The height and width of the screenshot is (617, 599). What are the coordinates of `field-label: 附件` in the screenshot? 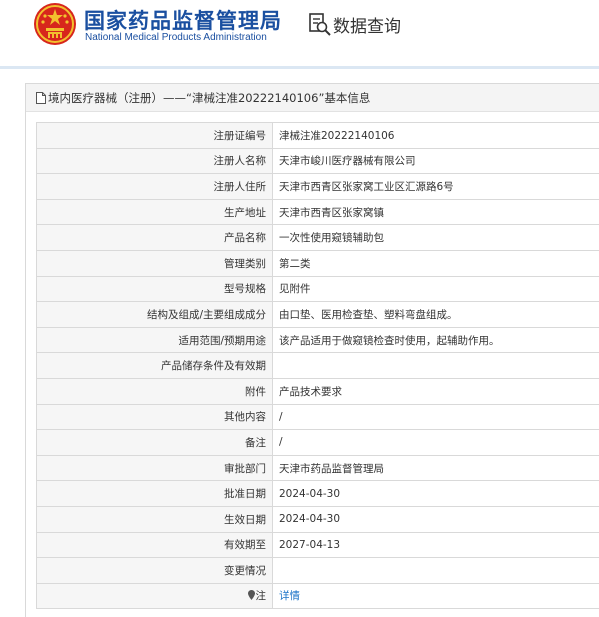 It's located at (154, 391).